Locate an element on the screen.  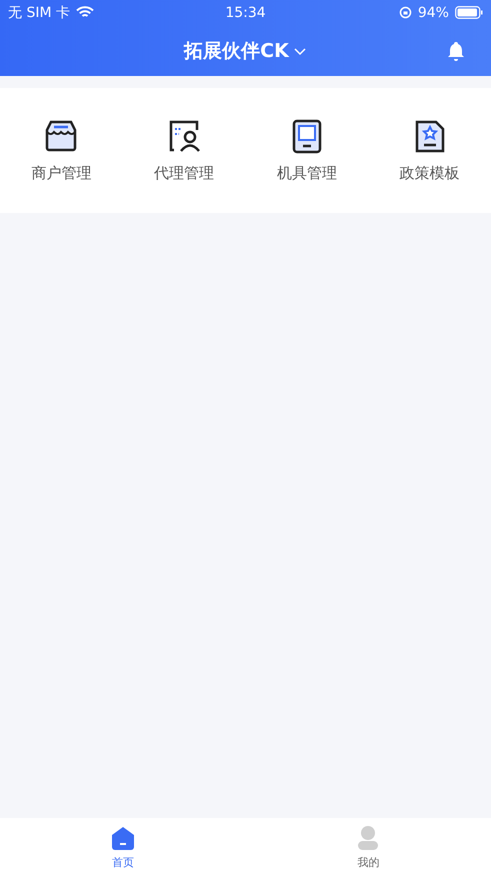
wifi-icon is located at coordinates (85, 12).